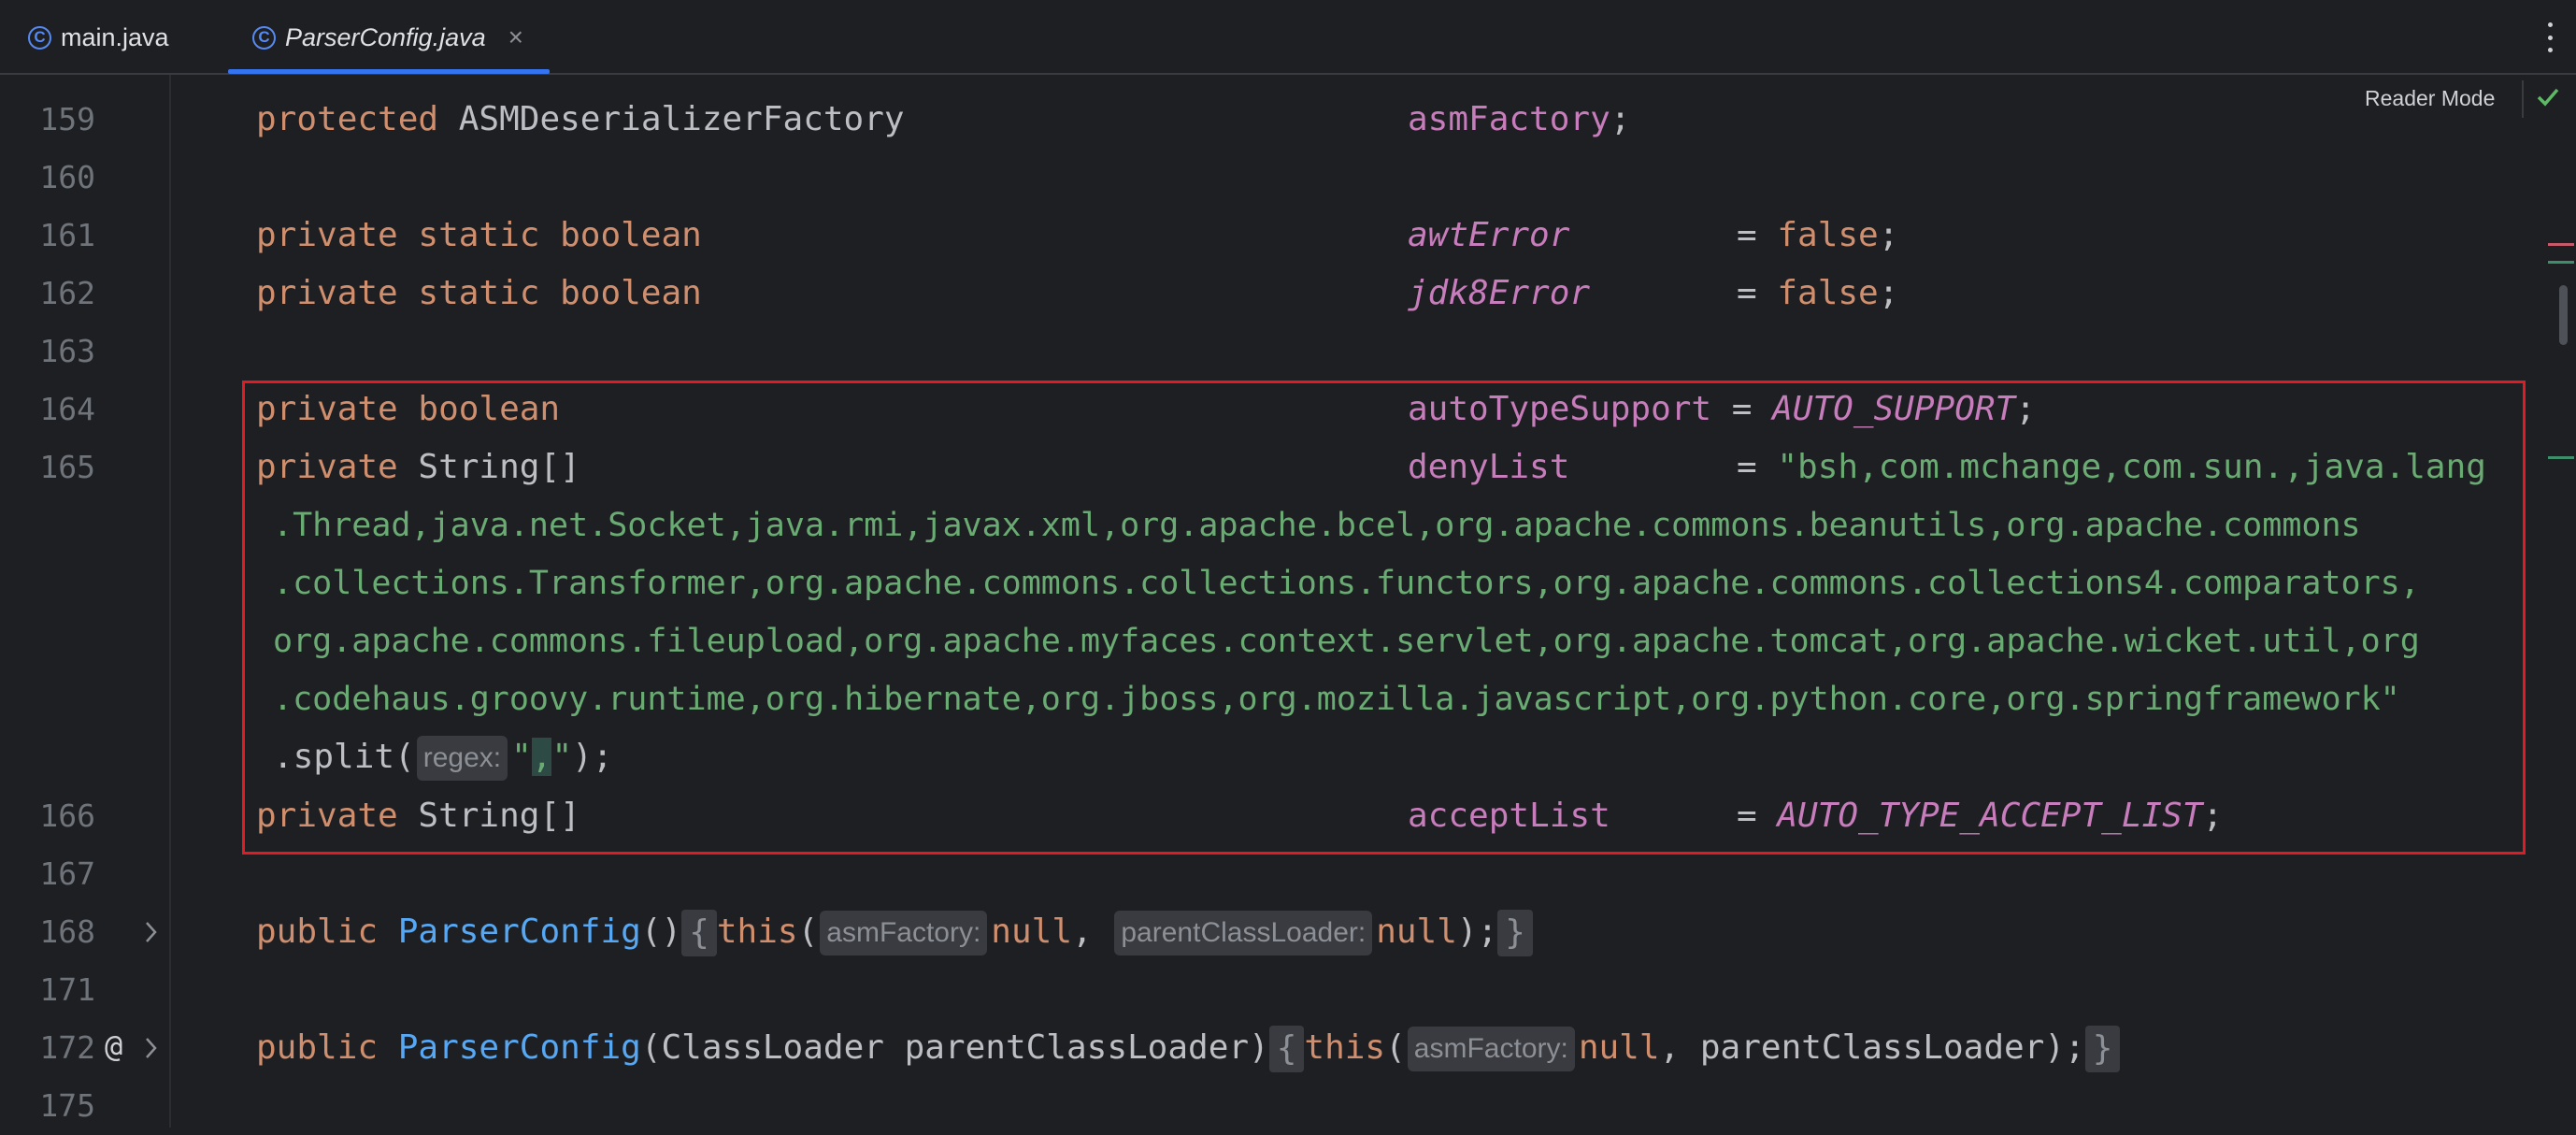  I want to click on line-number: 163, so click(67, 351).